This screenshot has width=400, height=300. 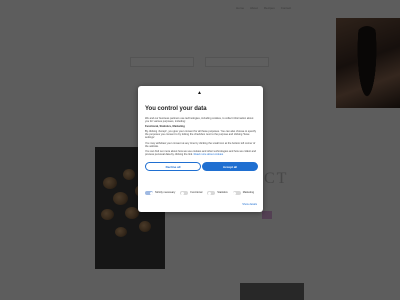 I want to click on purposes-list: Functional, Statistics, Marketing, so click(x=165, y=127).